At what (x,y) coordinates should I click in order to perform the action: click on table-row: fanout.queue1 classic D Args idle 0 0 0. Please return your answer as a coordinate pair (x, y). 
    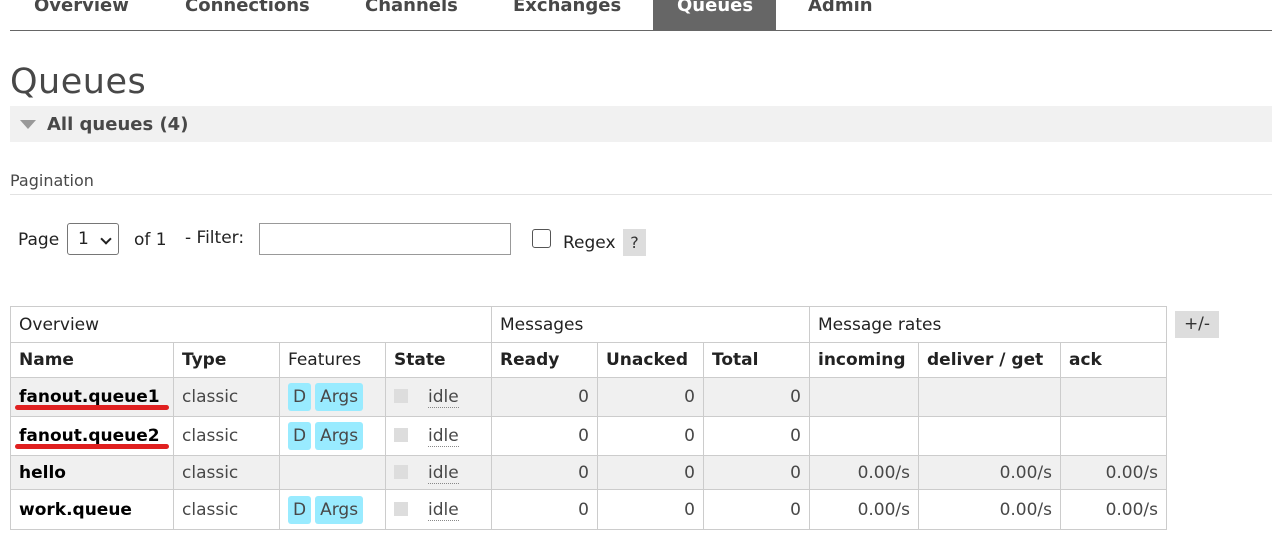
    Looking at the image, I should click on (588, 397).